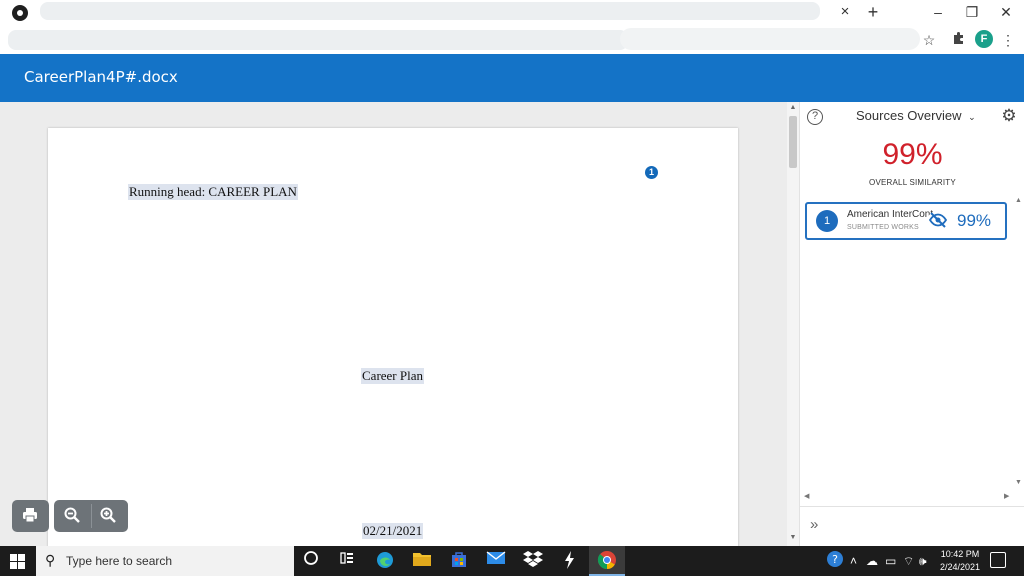 The height and width of the screenshot is (577, 1024). Describe the element at coordinates (770, 39) in the screenshot. I see `address-bar` at that location.